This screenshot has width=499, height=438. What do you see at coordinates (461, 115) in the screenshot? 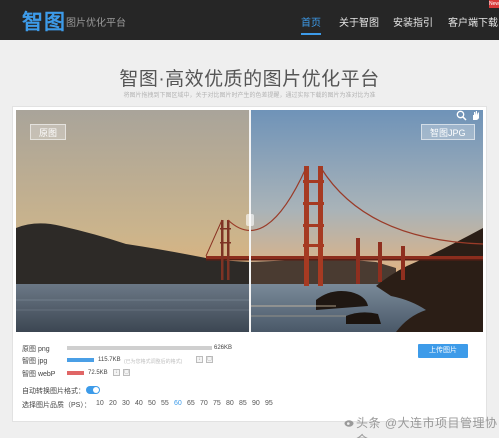
I see `zoom-icon` at bounding box center [461, 115].